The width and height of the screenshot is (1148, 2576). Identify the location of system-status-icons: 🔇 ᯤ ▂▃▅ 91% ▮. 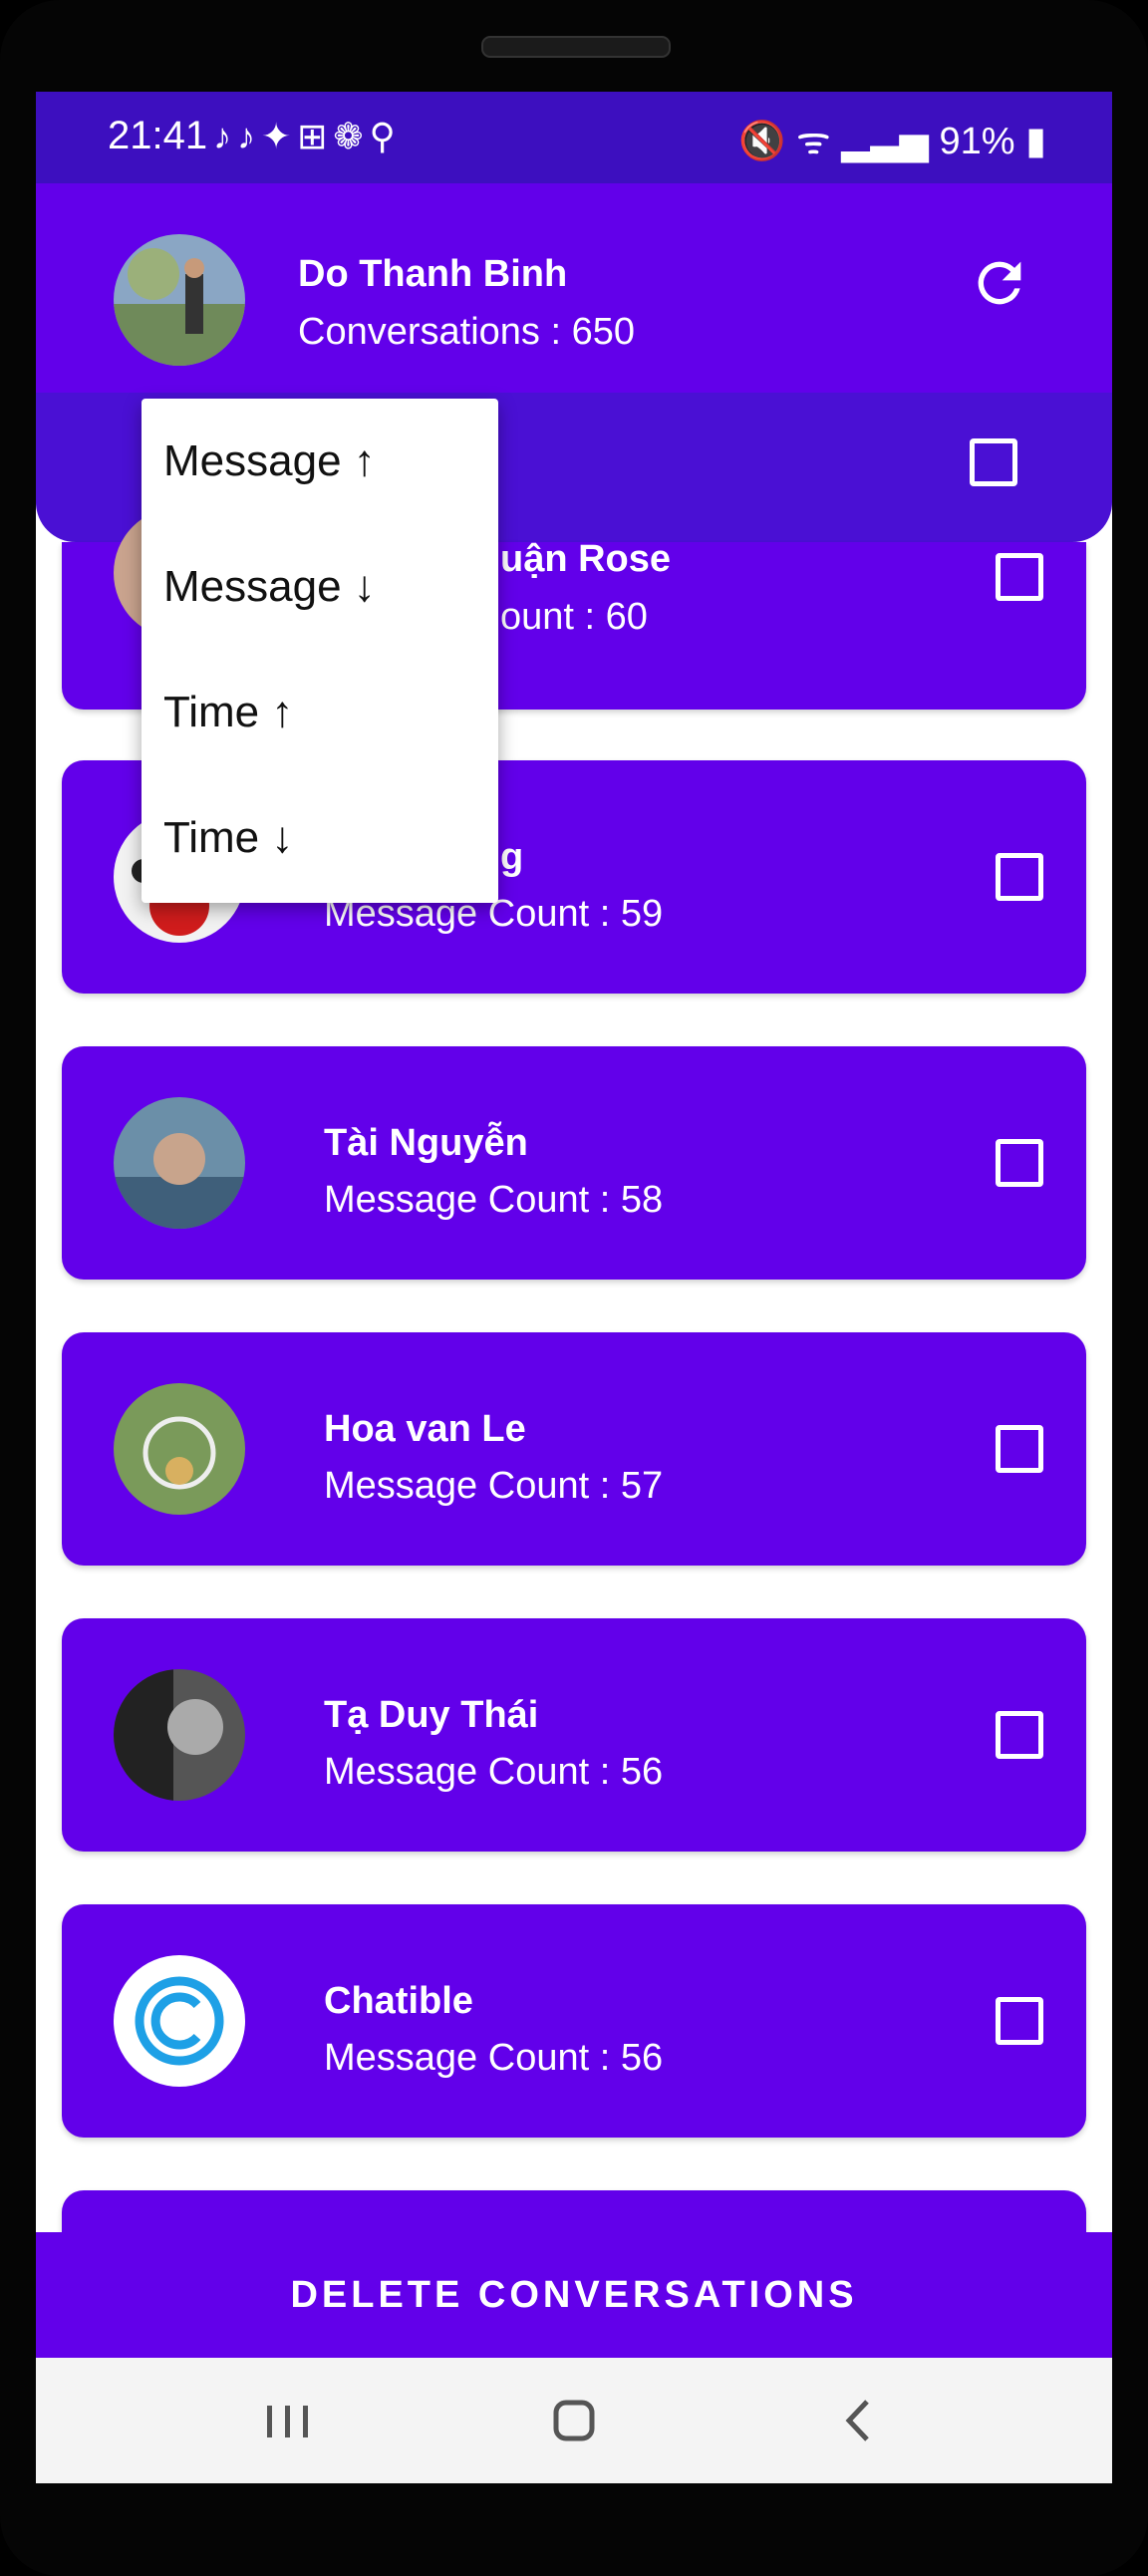
(892, 141).